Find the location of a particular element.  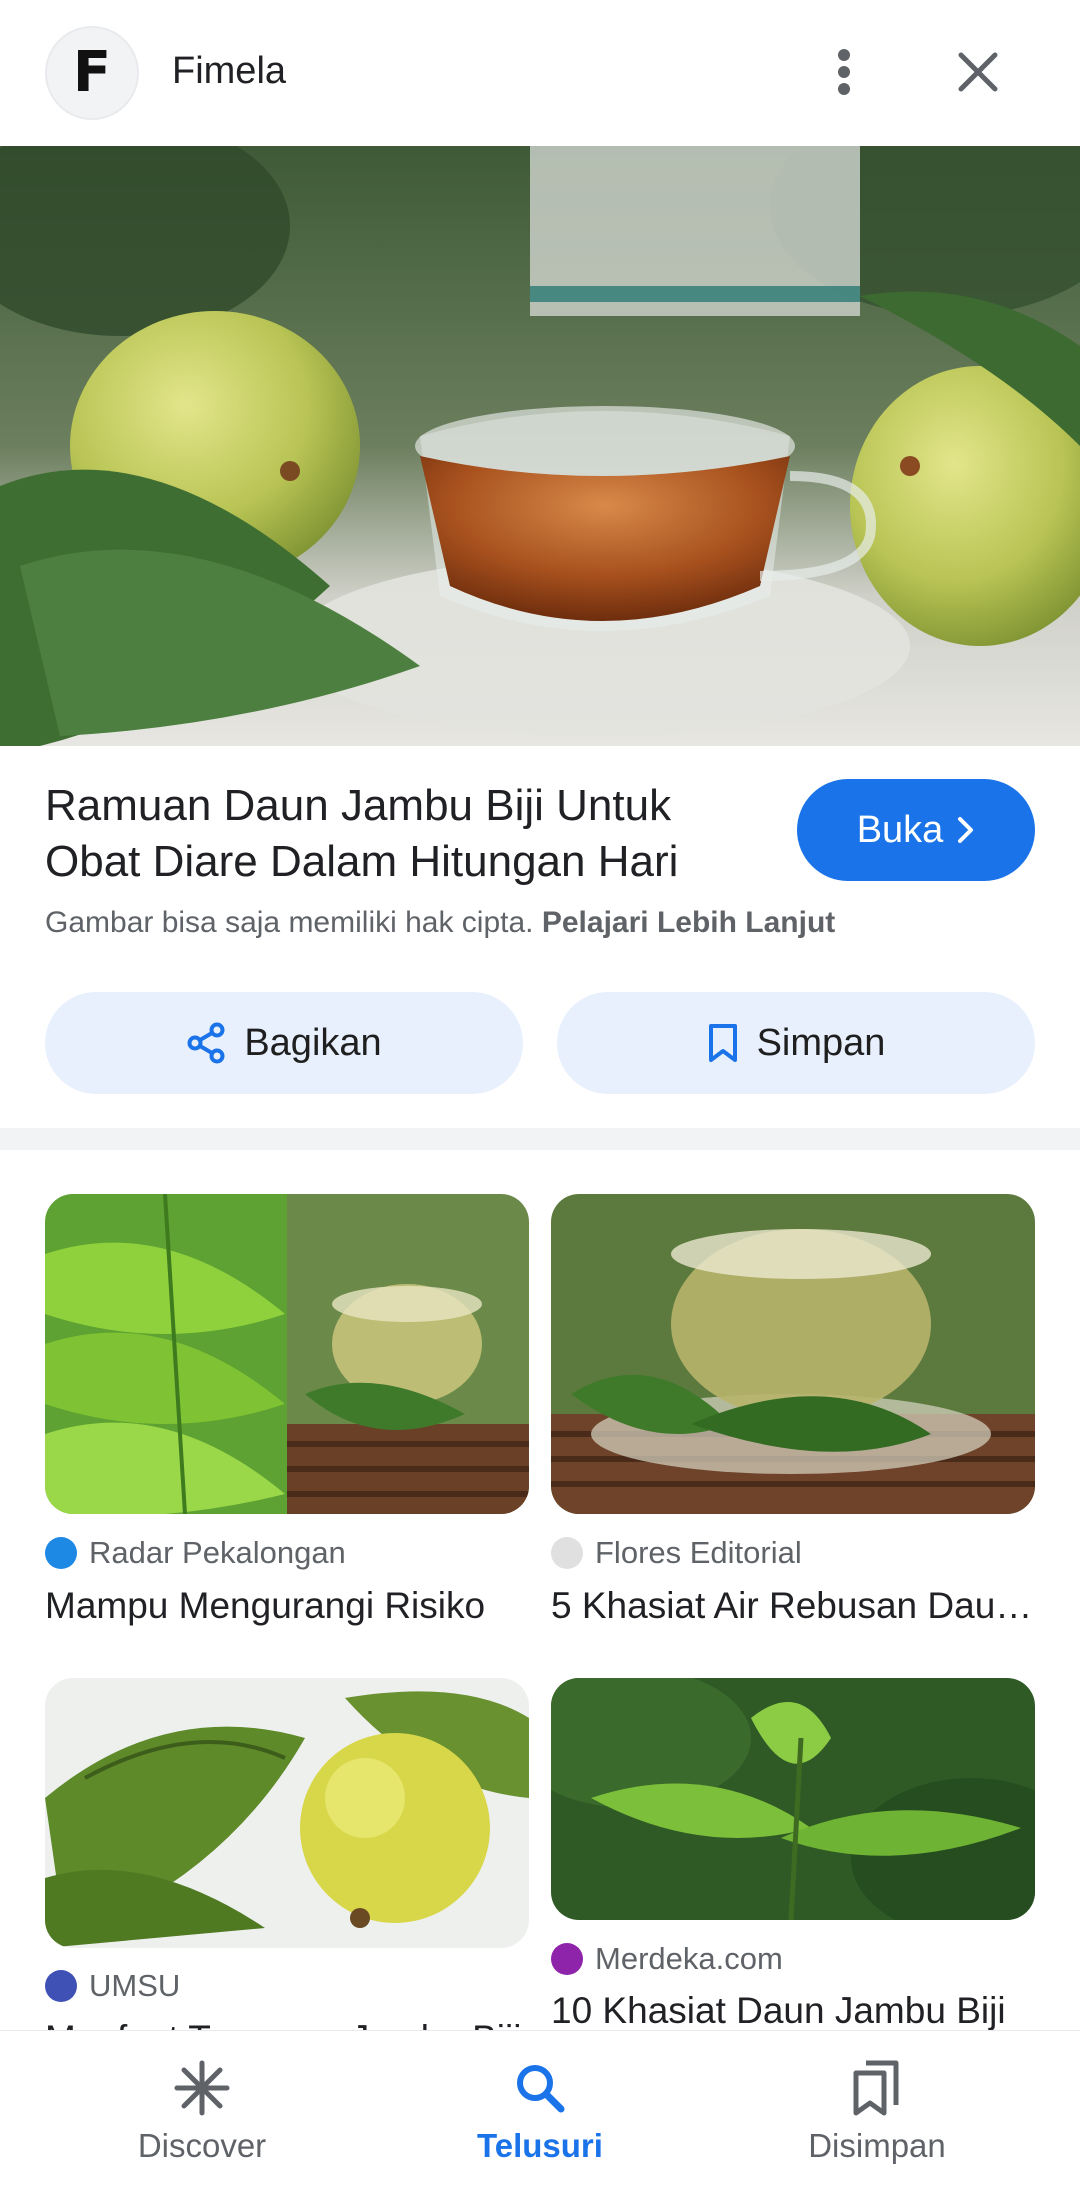

share-icon is located at coordinates (206, 1043).